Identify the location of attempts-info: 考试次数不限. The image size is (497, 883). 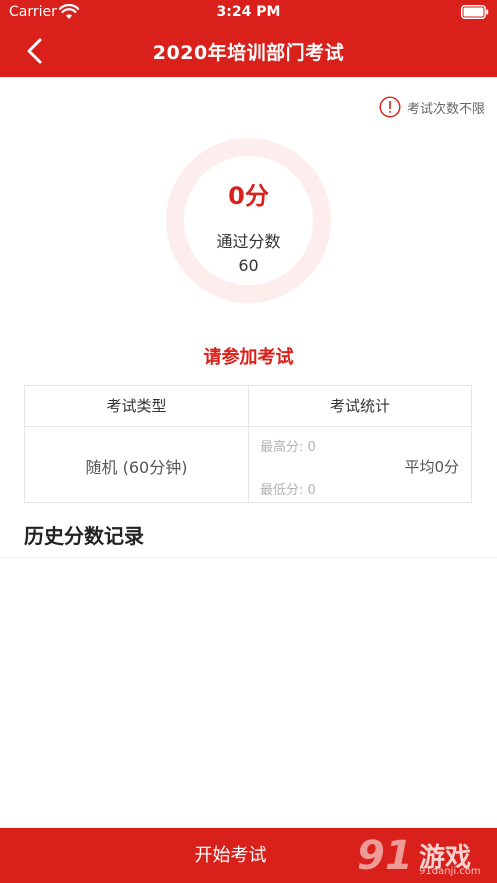
(432, 107).